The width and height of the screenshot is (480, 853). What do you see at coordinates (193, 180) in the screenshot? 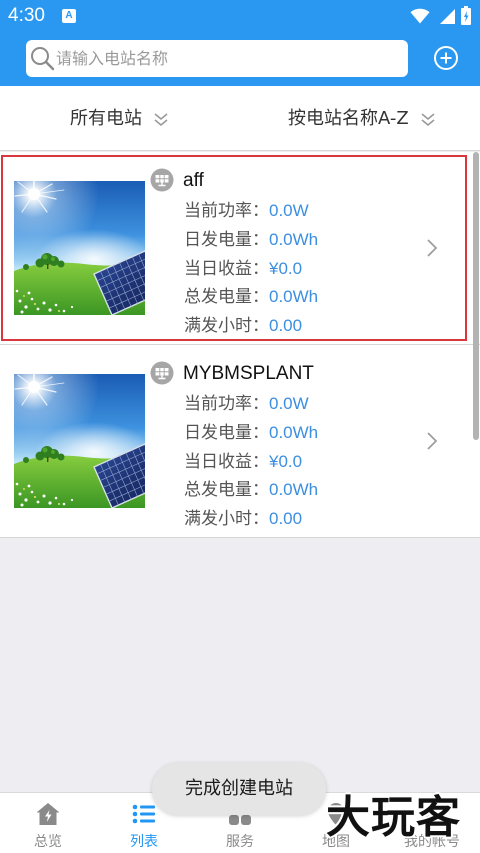
I see `plant-name: aff` at bounding box center [193, 180].